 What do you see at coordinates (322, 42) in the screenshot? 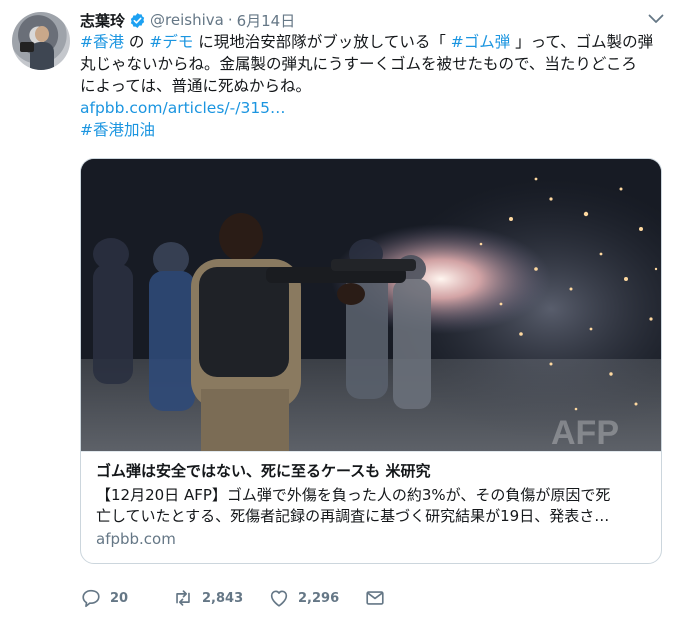
I see `tweet-text-segment: に現地治安部隊がブッ放している「` at bounding box center [322, 42].